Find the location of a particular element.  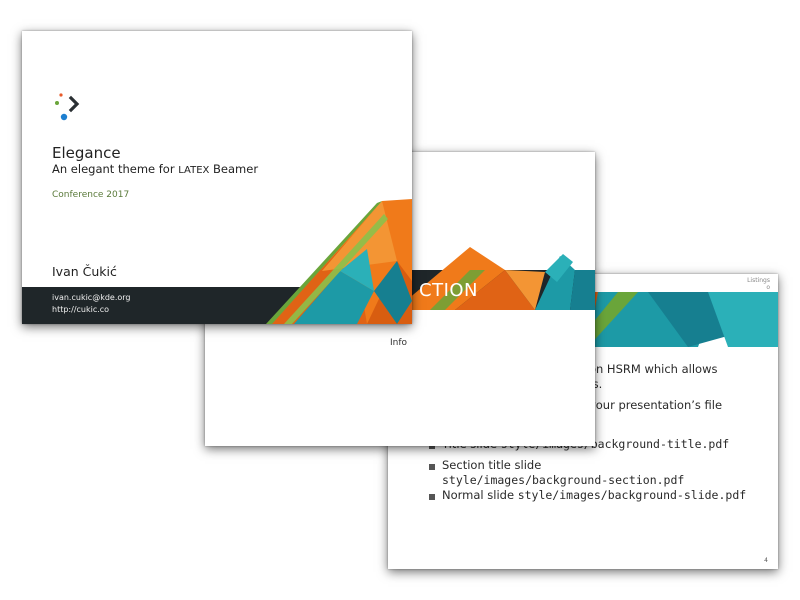

author-url: http://cukic.co is located at coordinates (81, 309).